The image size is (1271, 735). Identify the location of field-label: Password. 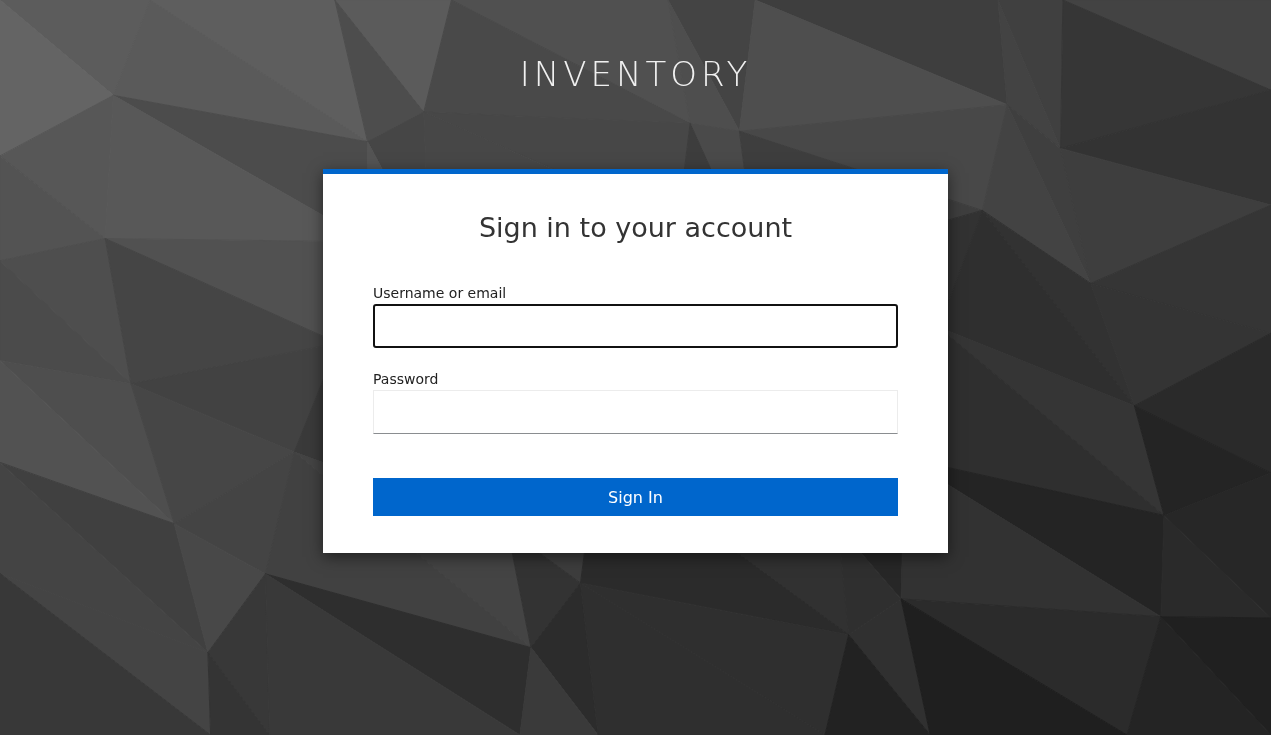
(406, 379).